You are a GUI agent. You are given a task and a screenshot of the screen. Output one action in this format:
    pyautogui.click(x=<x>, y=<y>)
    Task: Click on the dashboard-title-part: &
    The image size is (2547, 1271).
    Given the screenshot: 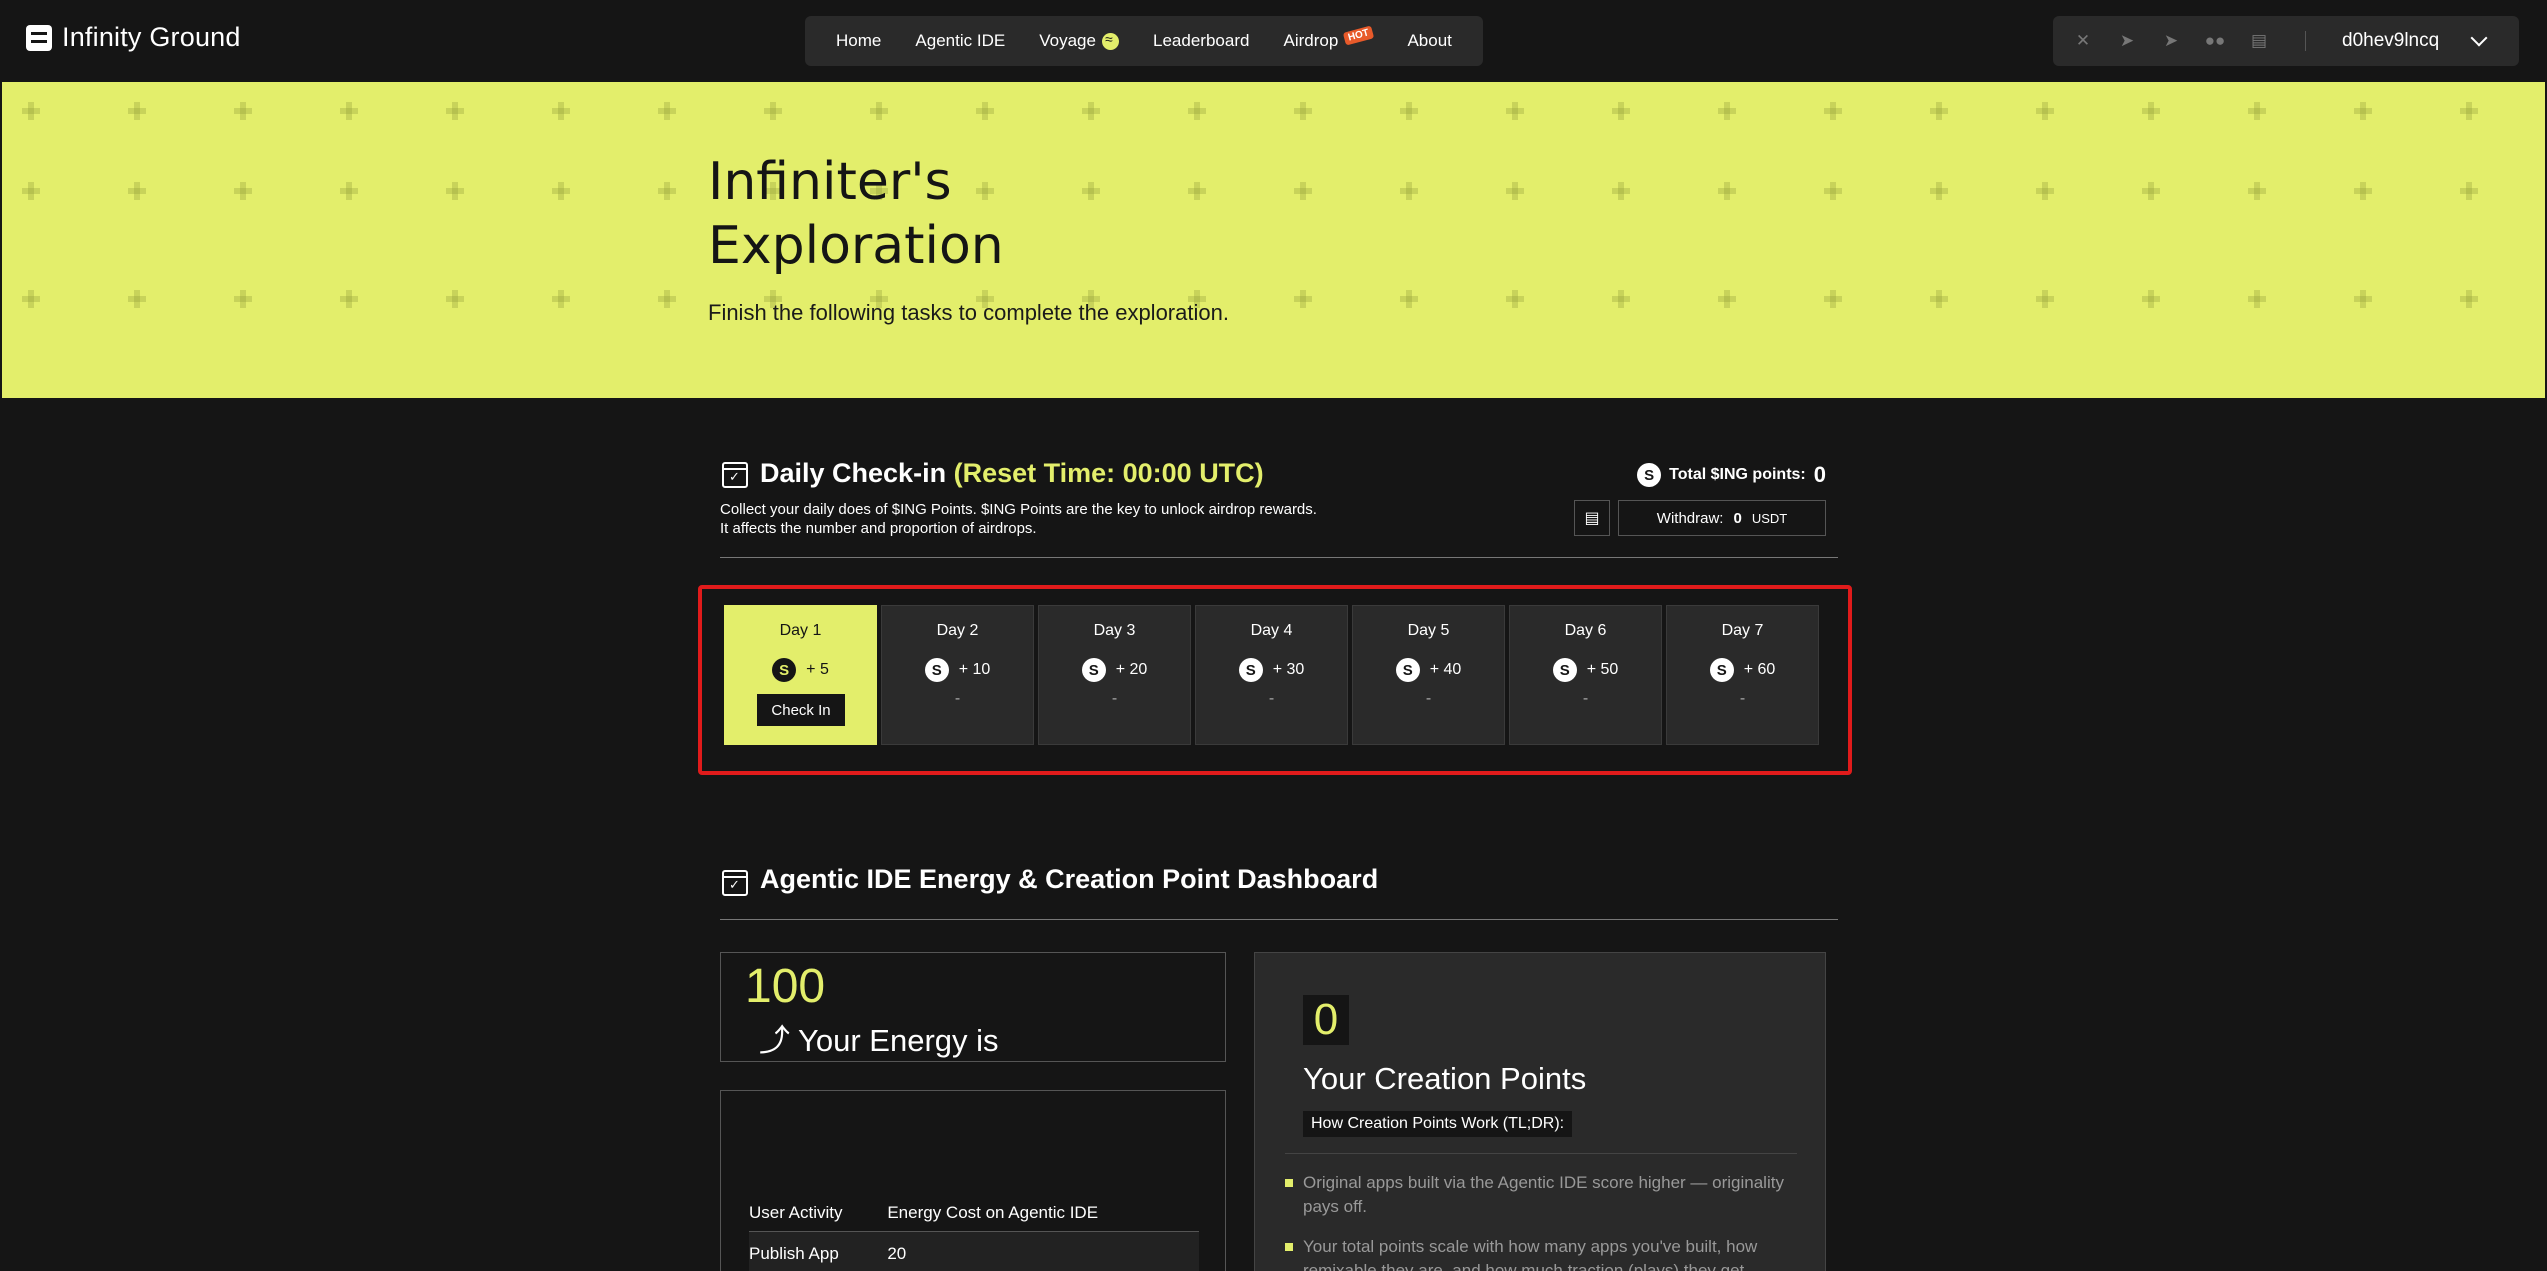 What is the action you would take?
    pyautogui.click(x=1028, y=879)
    